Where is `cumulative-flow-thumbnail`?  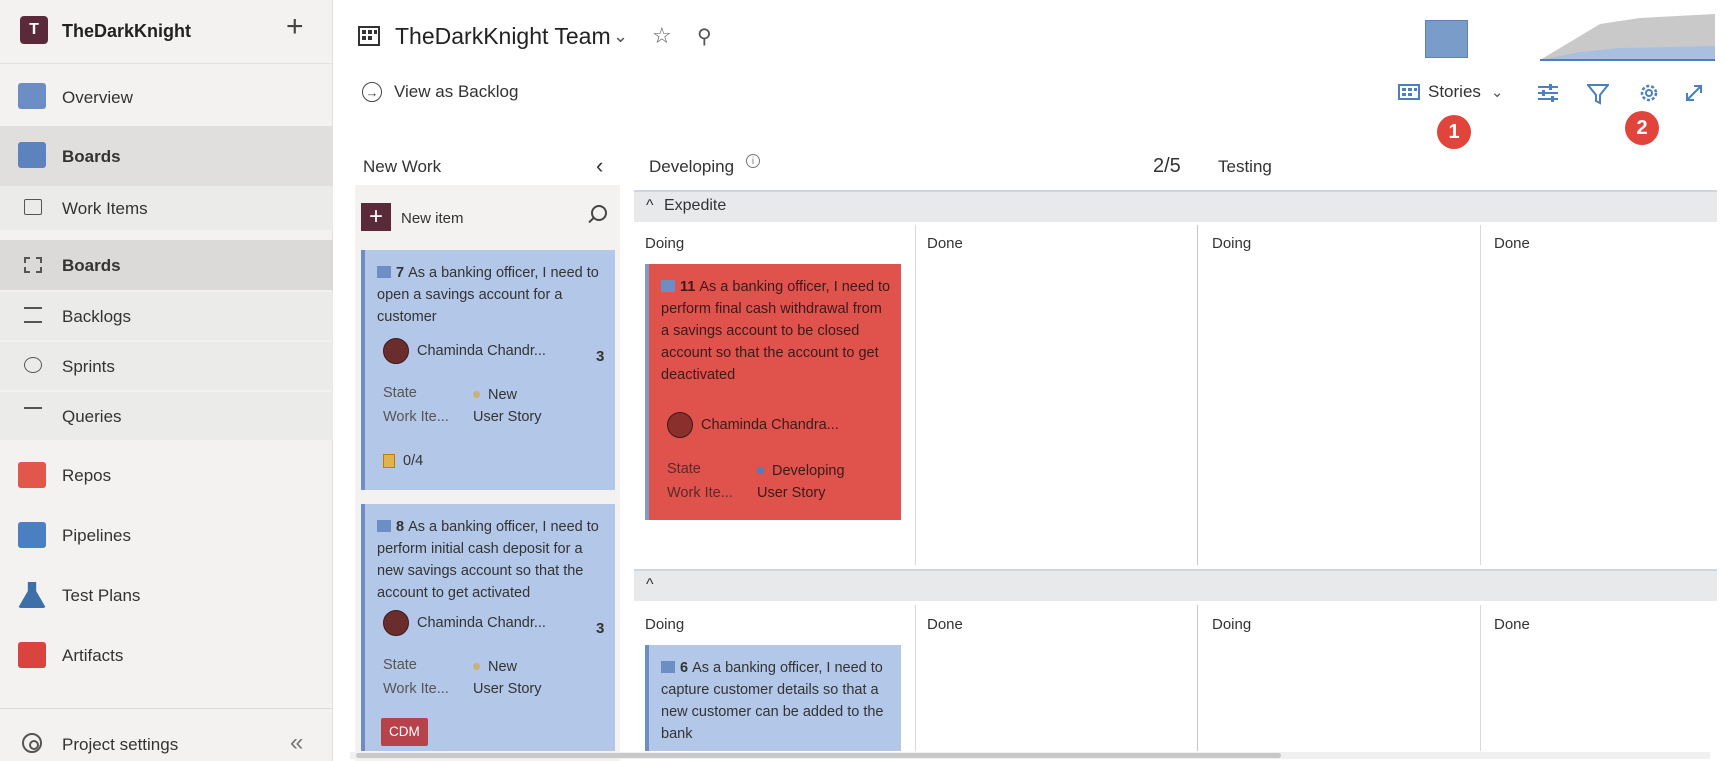 cumulative-flow-thumbnail is located at coordinates (1627, 37).